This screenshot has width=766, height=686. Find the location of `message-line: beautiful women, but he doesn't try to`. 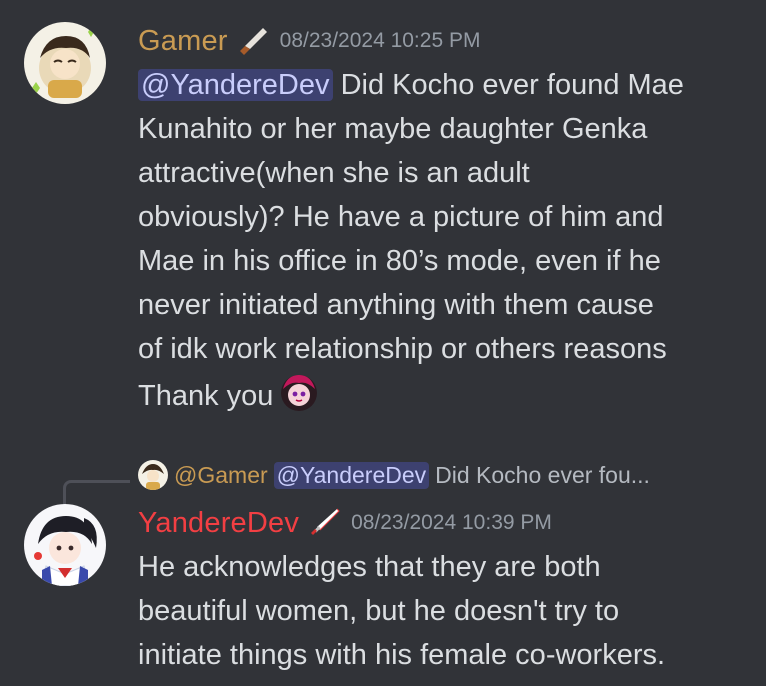

message-line: beautiful women, but he doesn't try to is located at coordinates (379, 611).